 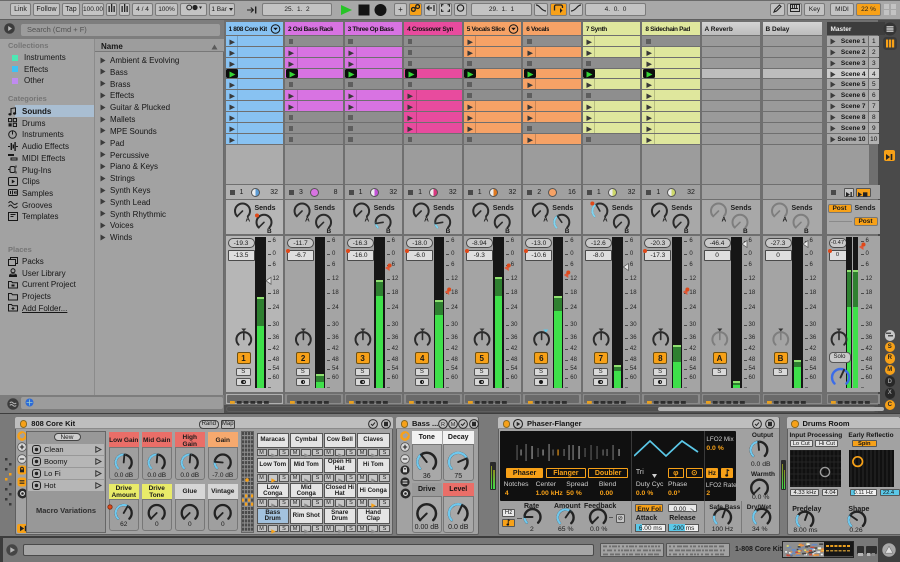 I want to click on svg-text: M, so click(x=452, y=425).